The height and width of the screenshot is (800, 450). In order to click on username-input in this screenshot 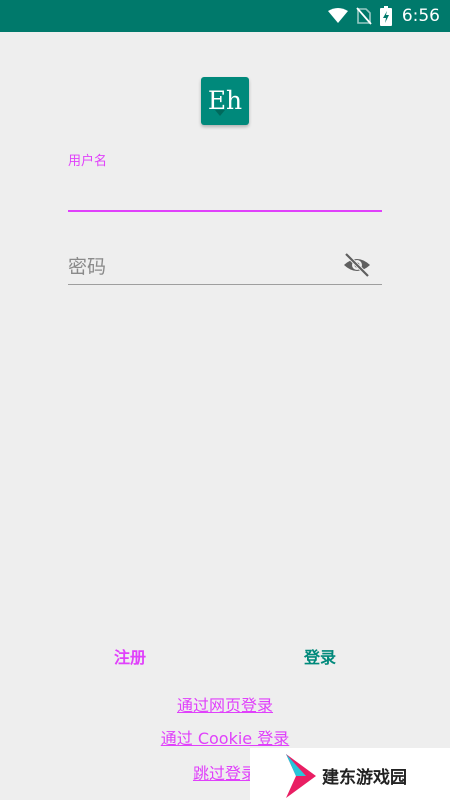, I will do `click(225, 211)`.